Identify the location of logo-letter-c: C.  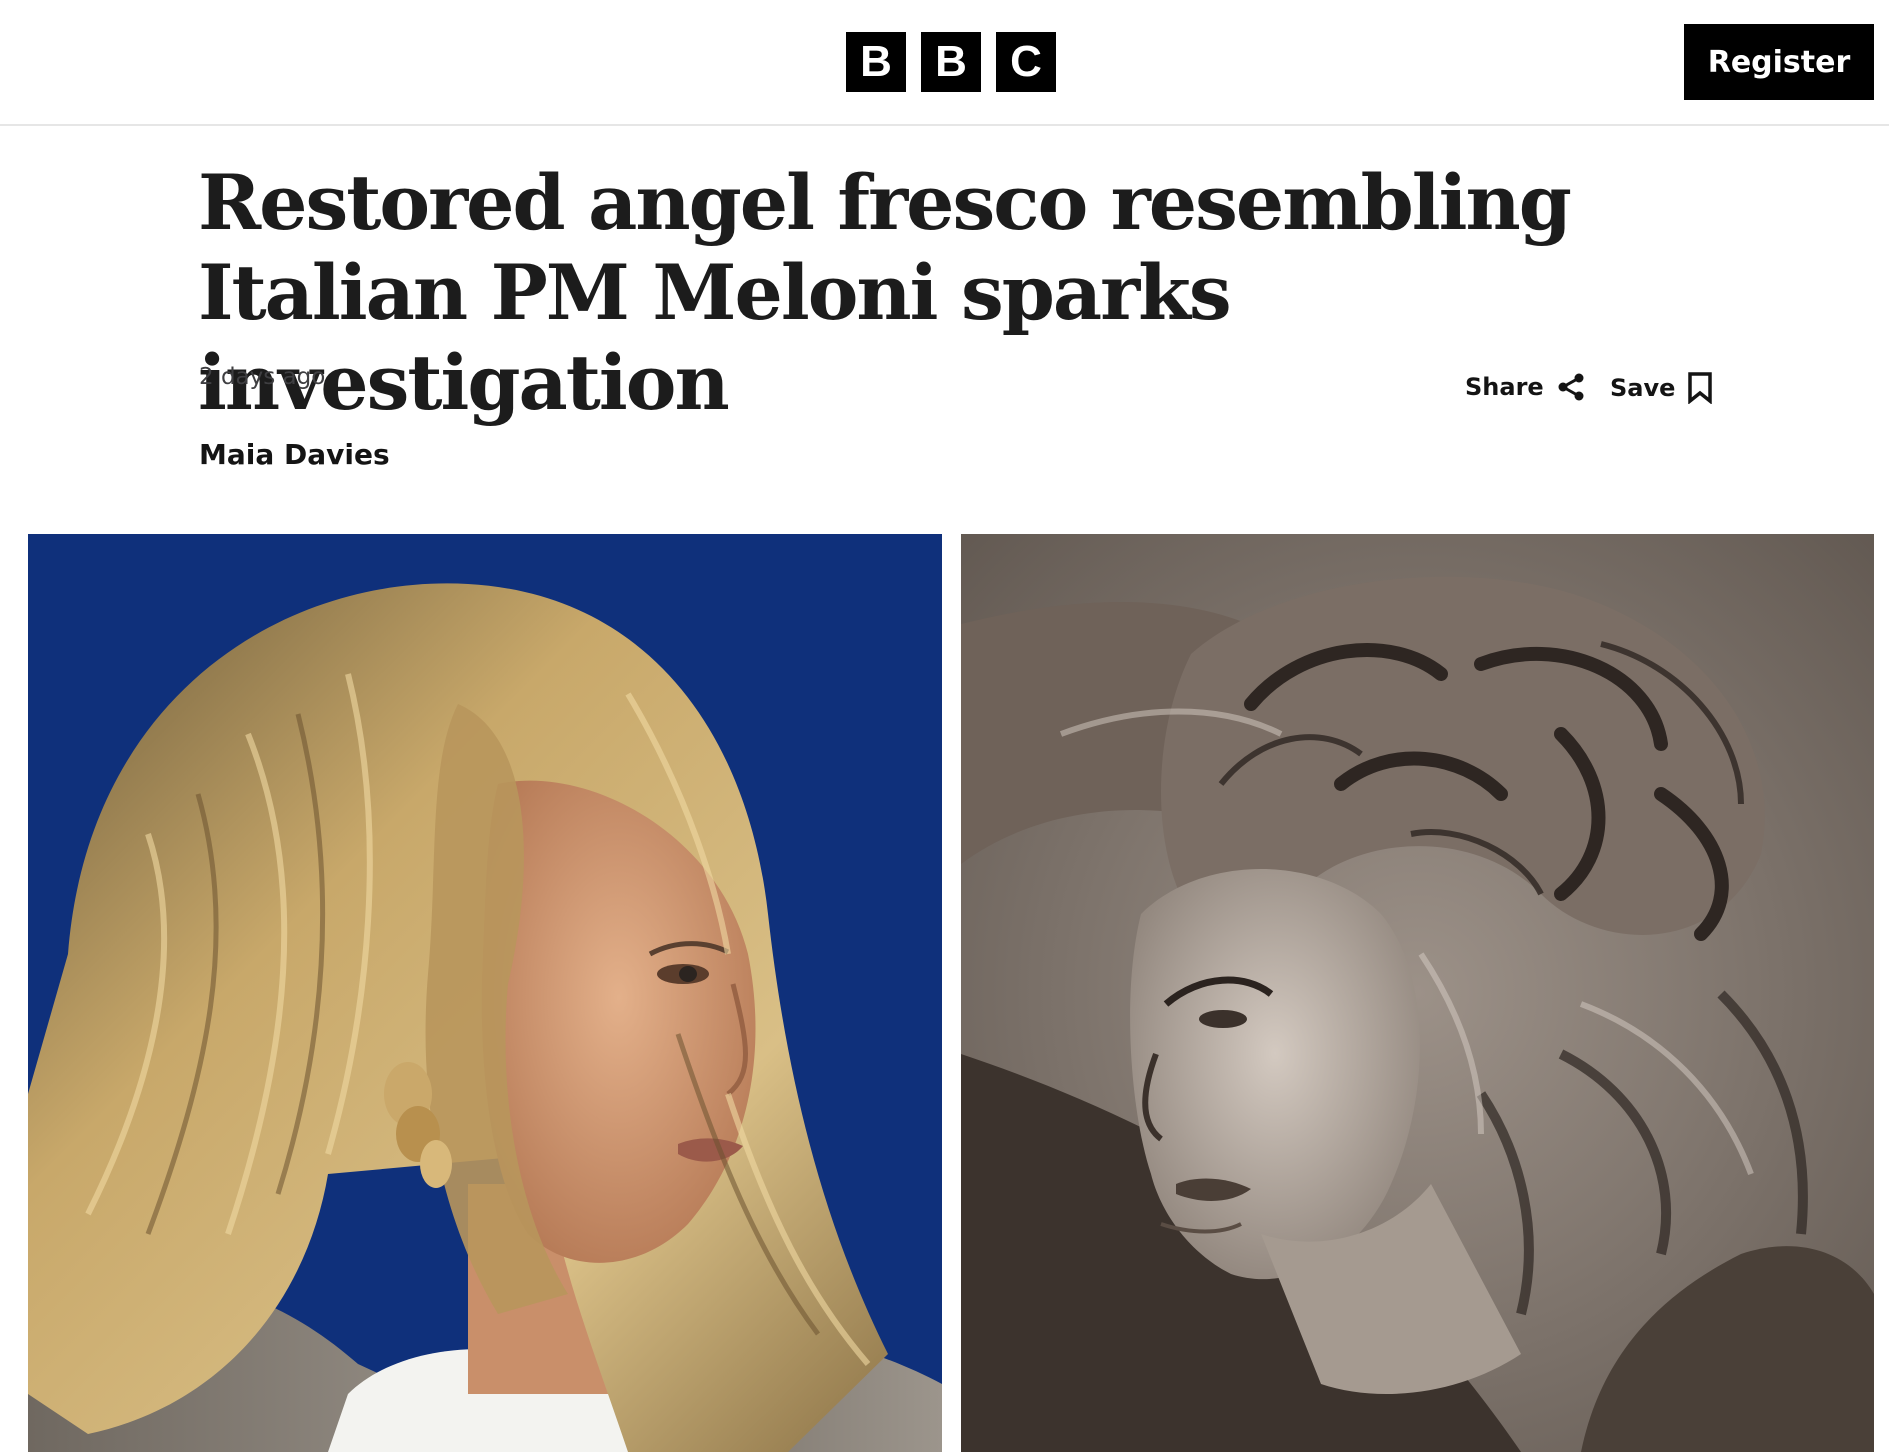
(1026, 62).